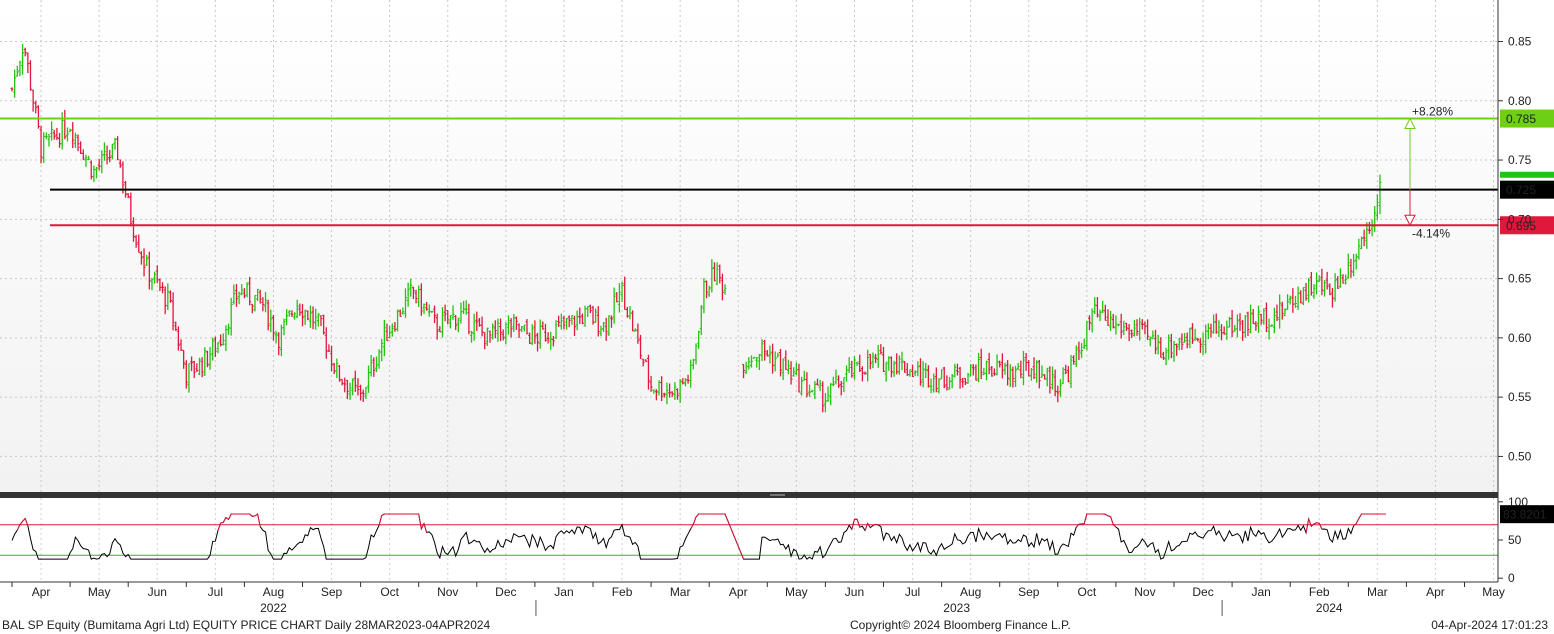 Image resolution: width=1554 pixels, height=634 pixels. Describe the element at coordinates (1518, 502) in the screenshot. I see `rsi-tick-label: 100` at that location.